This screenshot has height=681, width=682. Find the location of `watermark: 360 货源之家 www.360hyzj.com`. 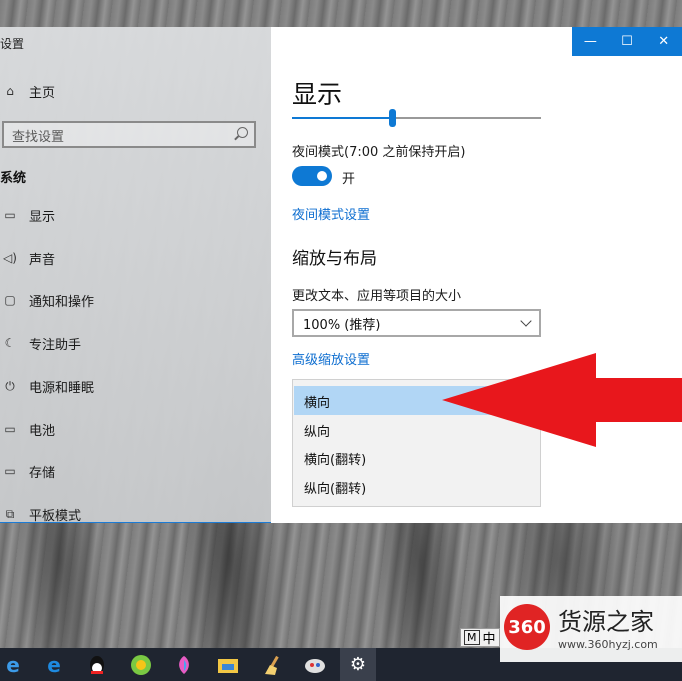

watermark: 360 货源之家 www.360hyzj.com is located at coordinates (591, 629).